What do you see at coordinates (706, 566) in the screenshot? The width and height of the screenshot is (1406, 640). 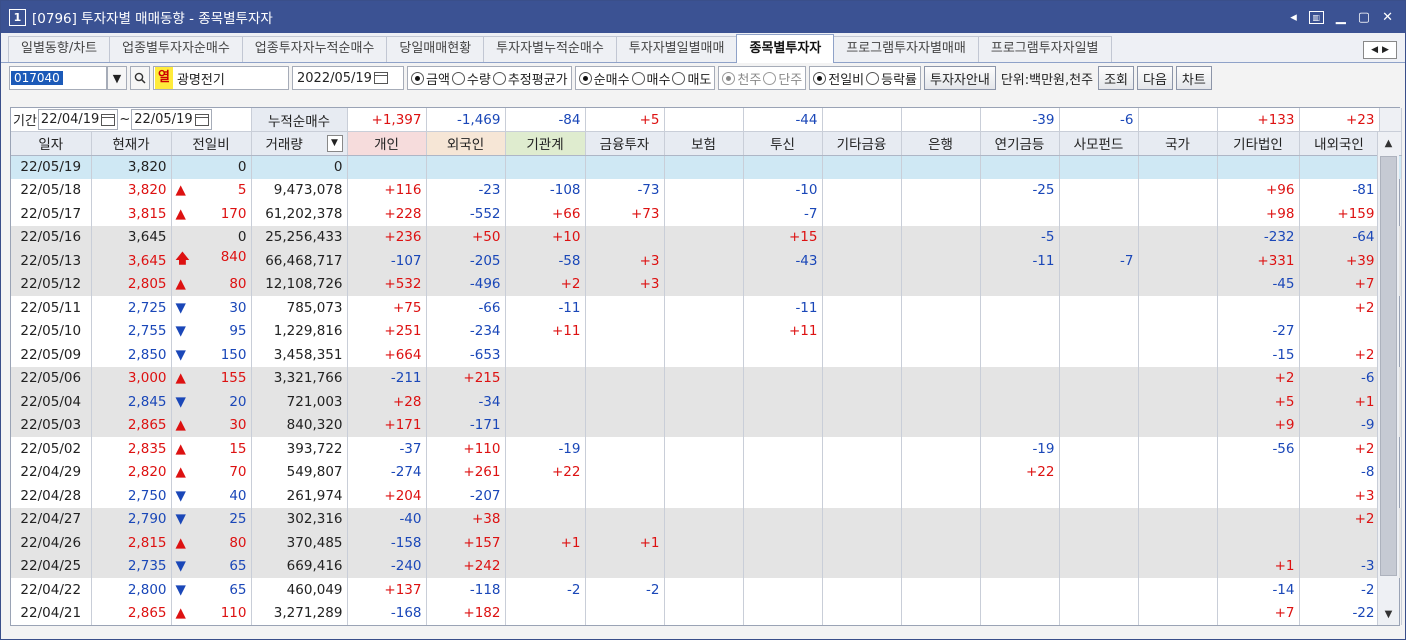 I see `table-row: 22/04/25 2,735 ▼ 65 669,416 -240 +242 +1 -3` at bounding box center [706, 566].